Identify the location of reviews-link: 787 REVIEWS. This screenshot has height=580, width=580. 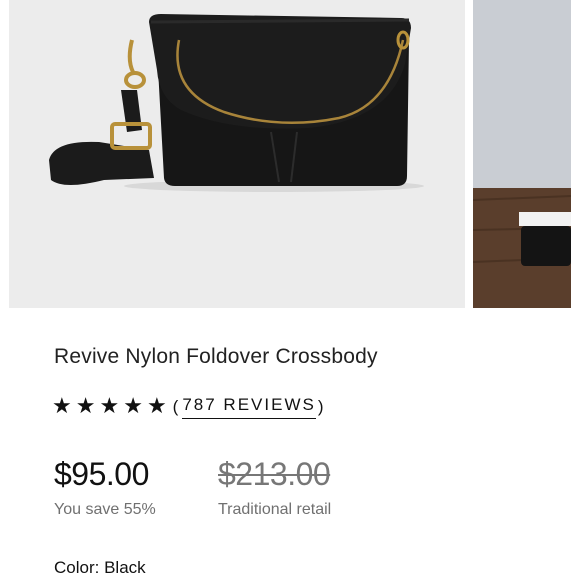
(249, 407).